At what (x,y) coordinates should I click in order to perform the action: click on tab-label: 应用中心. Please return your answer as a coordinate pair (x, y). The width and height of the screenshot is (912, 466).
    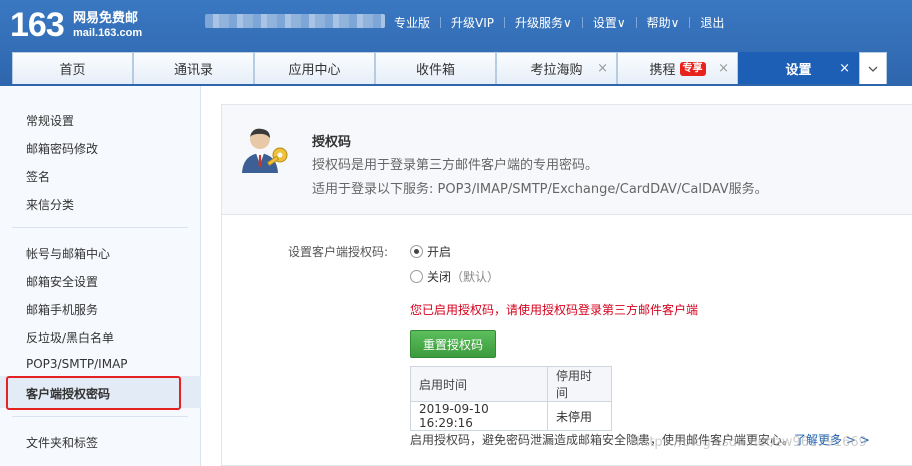
    Looking at the image, I should click on (314, 70).